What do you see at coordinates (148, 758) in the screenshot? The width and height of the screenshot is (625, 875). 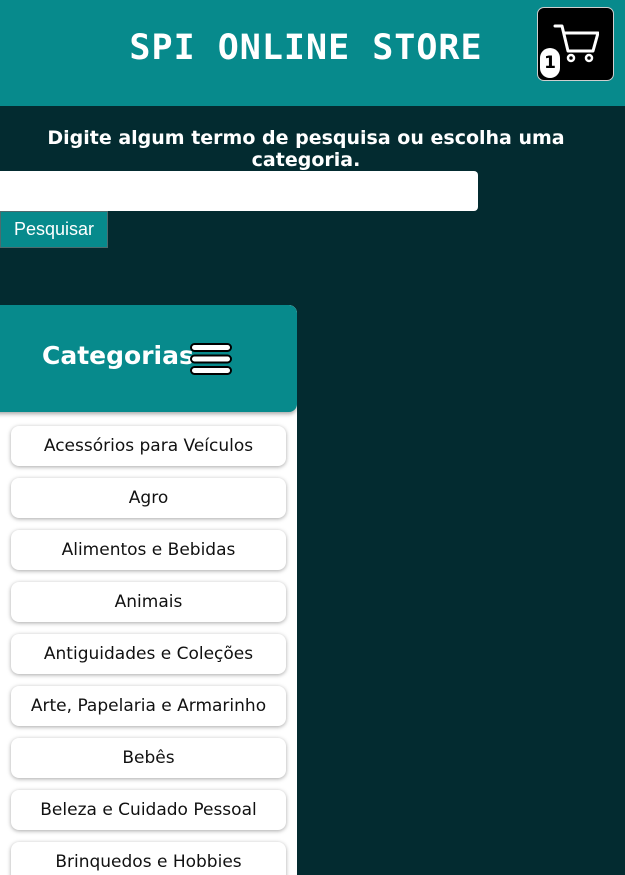 I see `category-item: Bebês` at bounding box center [148, 758].